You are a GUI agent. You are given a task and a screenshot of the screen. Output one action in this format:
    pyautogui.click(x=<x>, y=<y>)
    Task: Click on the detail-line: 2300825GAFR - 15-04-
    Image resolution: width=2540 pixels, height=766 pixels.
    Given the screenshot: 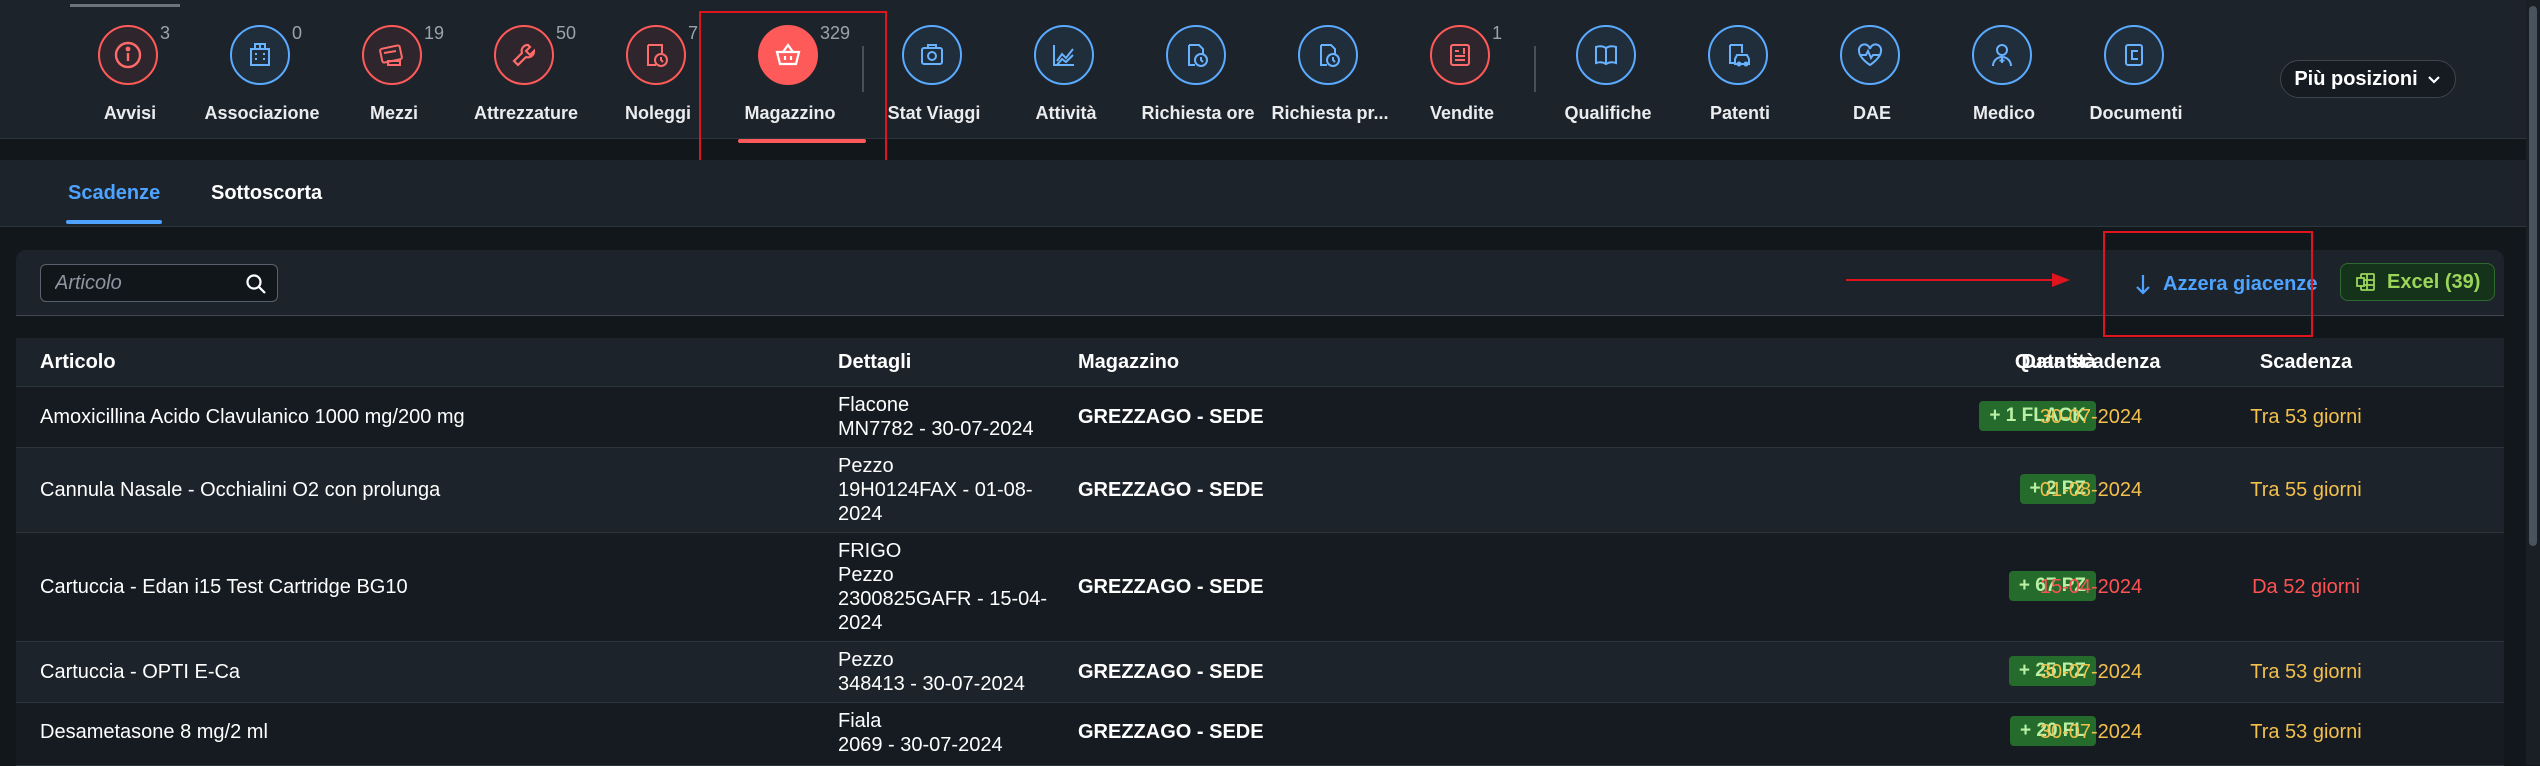 What is the action you would take?
    pyautogui.click(x=943, y=599)
    